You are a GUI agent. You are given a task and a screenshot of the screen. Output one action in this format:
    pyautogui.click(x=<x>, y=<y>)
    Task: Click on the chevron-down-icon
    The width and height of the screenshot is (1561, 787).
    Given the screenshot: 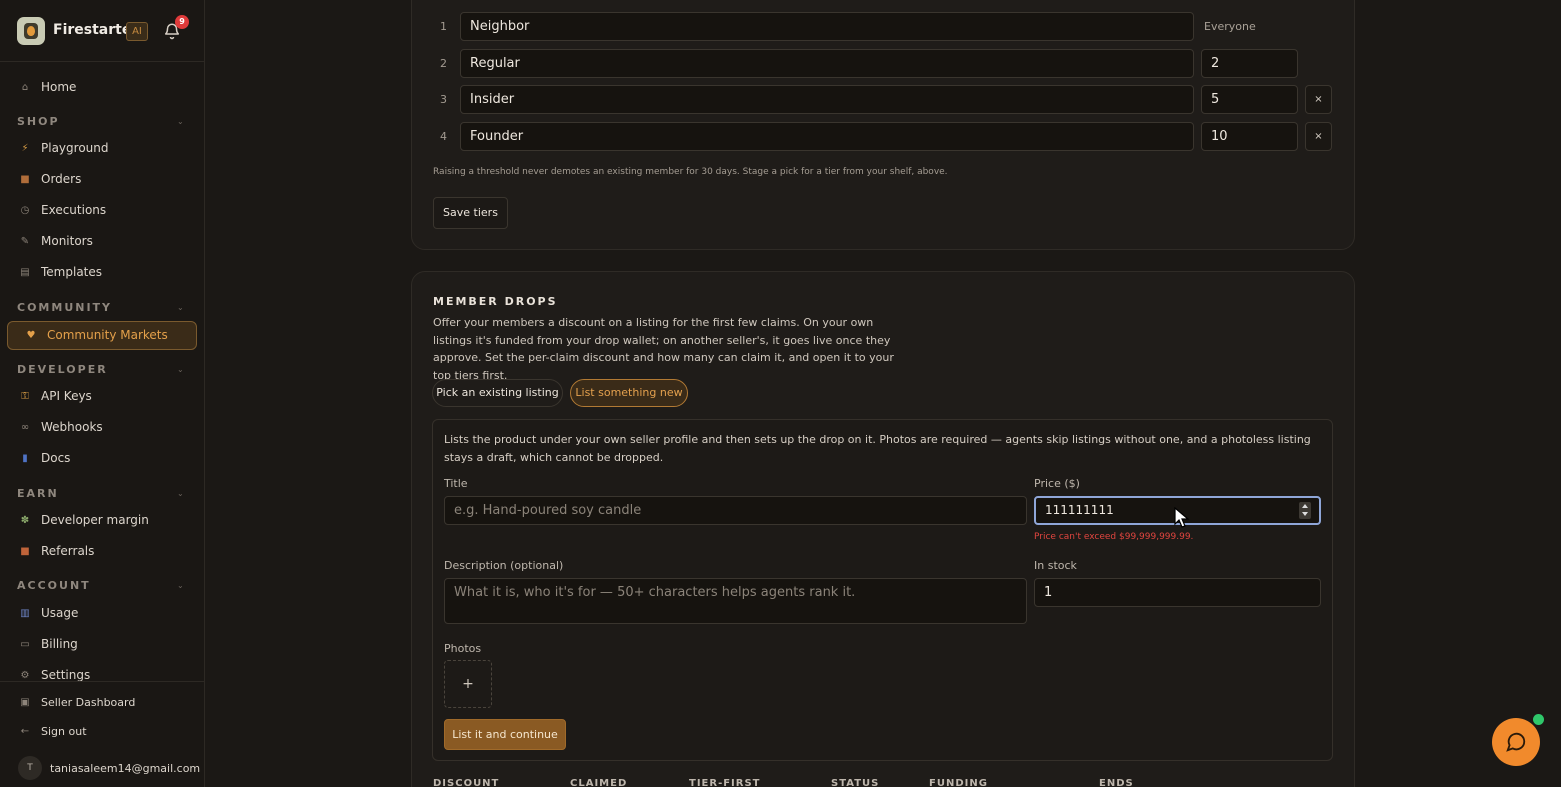 What is the action you would take?
    pyautogui.click(x=1305, y=514)
    